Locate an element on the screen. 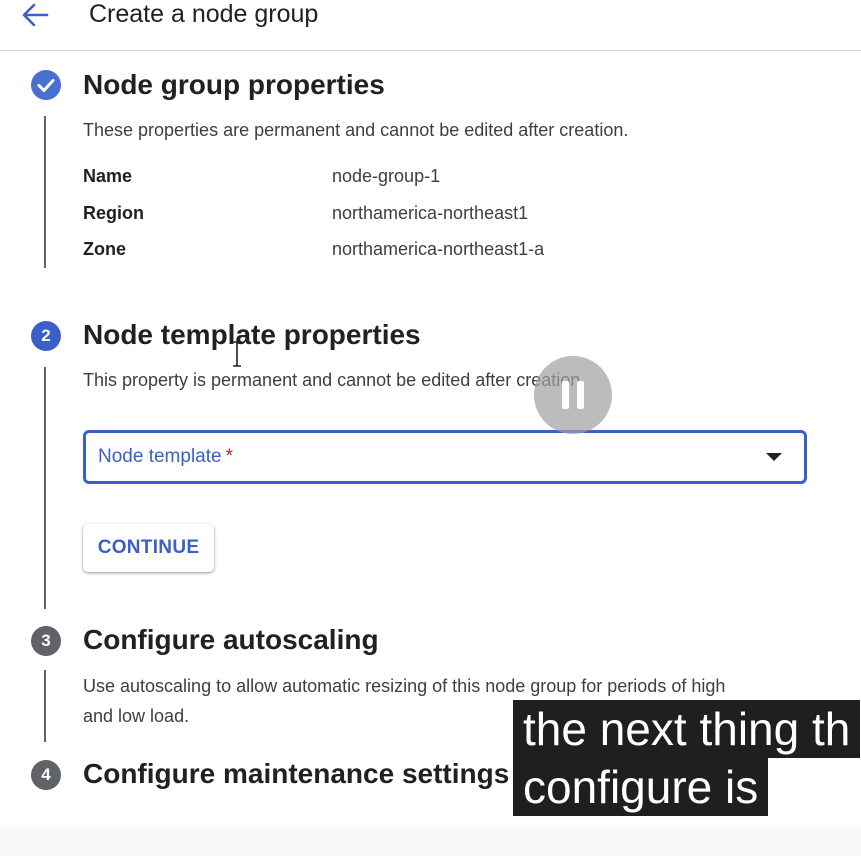  arrow-left-icon is located at coordinates (35, 15).